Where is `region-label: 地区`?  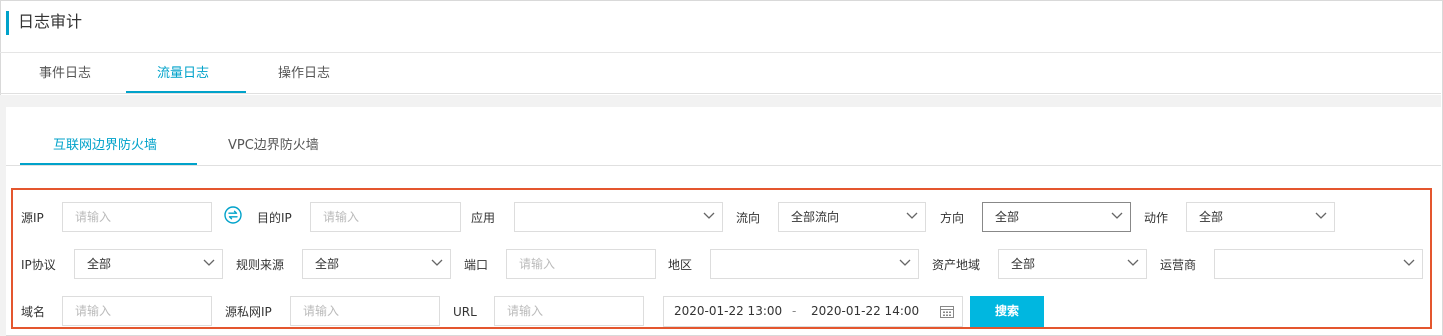
region-label: 地区 is located at coordinates (680, 265).